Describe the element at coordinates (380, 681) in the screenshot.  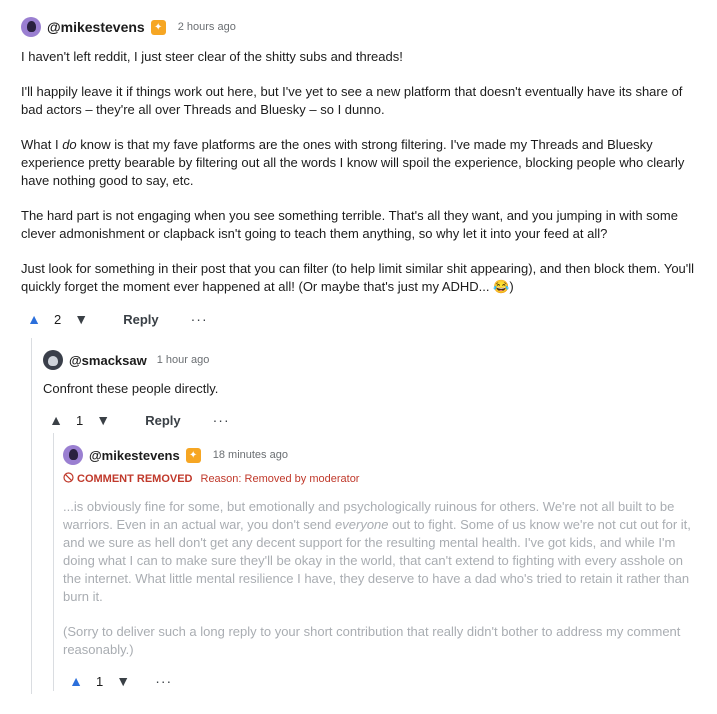
I see `comment-actions: ▲ 1 ▼ ···` at that location.